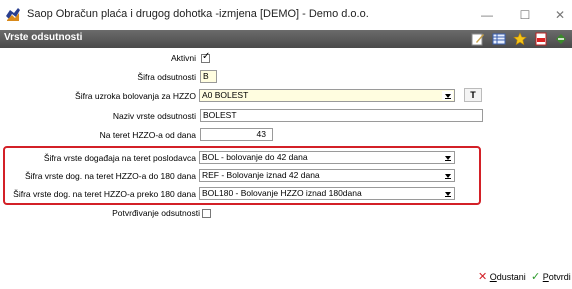 This screenshot has height=289, width=572. What do you see at coordinates (478, 39) in the screenshot?
I see `edit-icon` at bounding box center [478, 39].